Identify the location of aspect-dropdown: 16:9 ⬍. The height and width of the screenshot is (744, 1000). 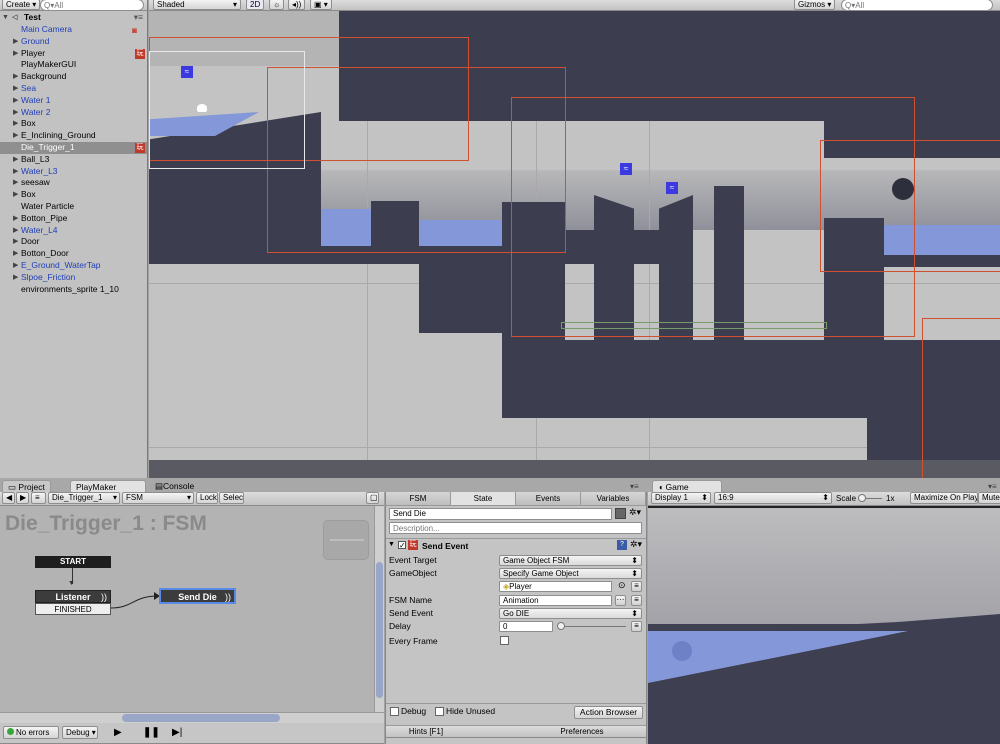
(773, 498).